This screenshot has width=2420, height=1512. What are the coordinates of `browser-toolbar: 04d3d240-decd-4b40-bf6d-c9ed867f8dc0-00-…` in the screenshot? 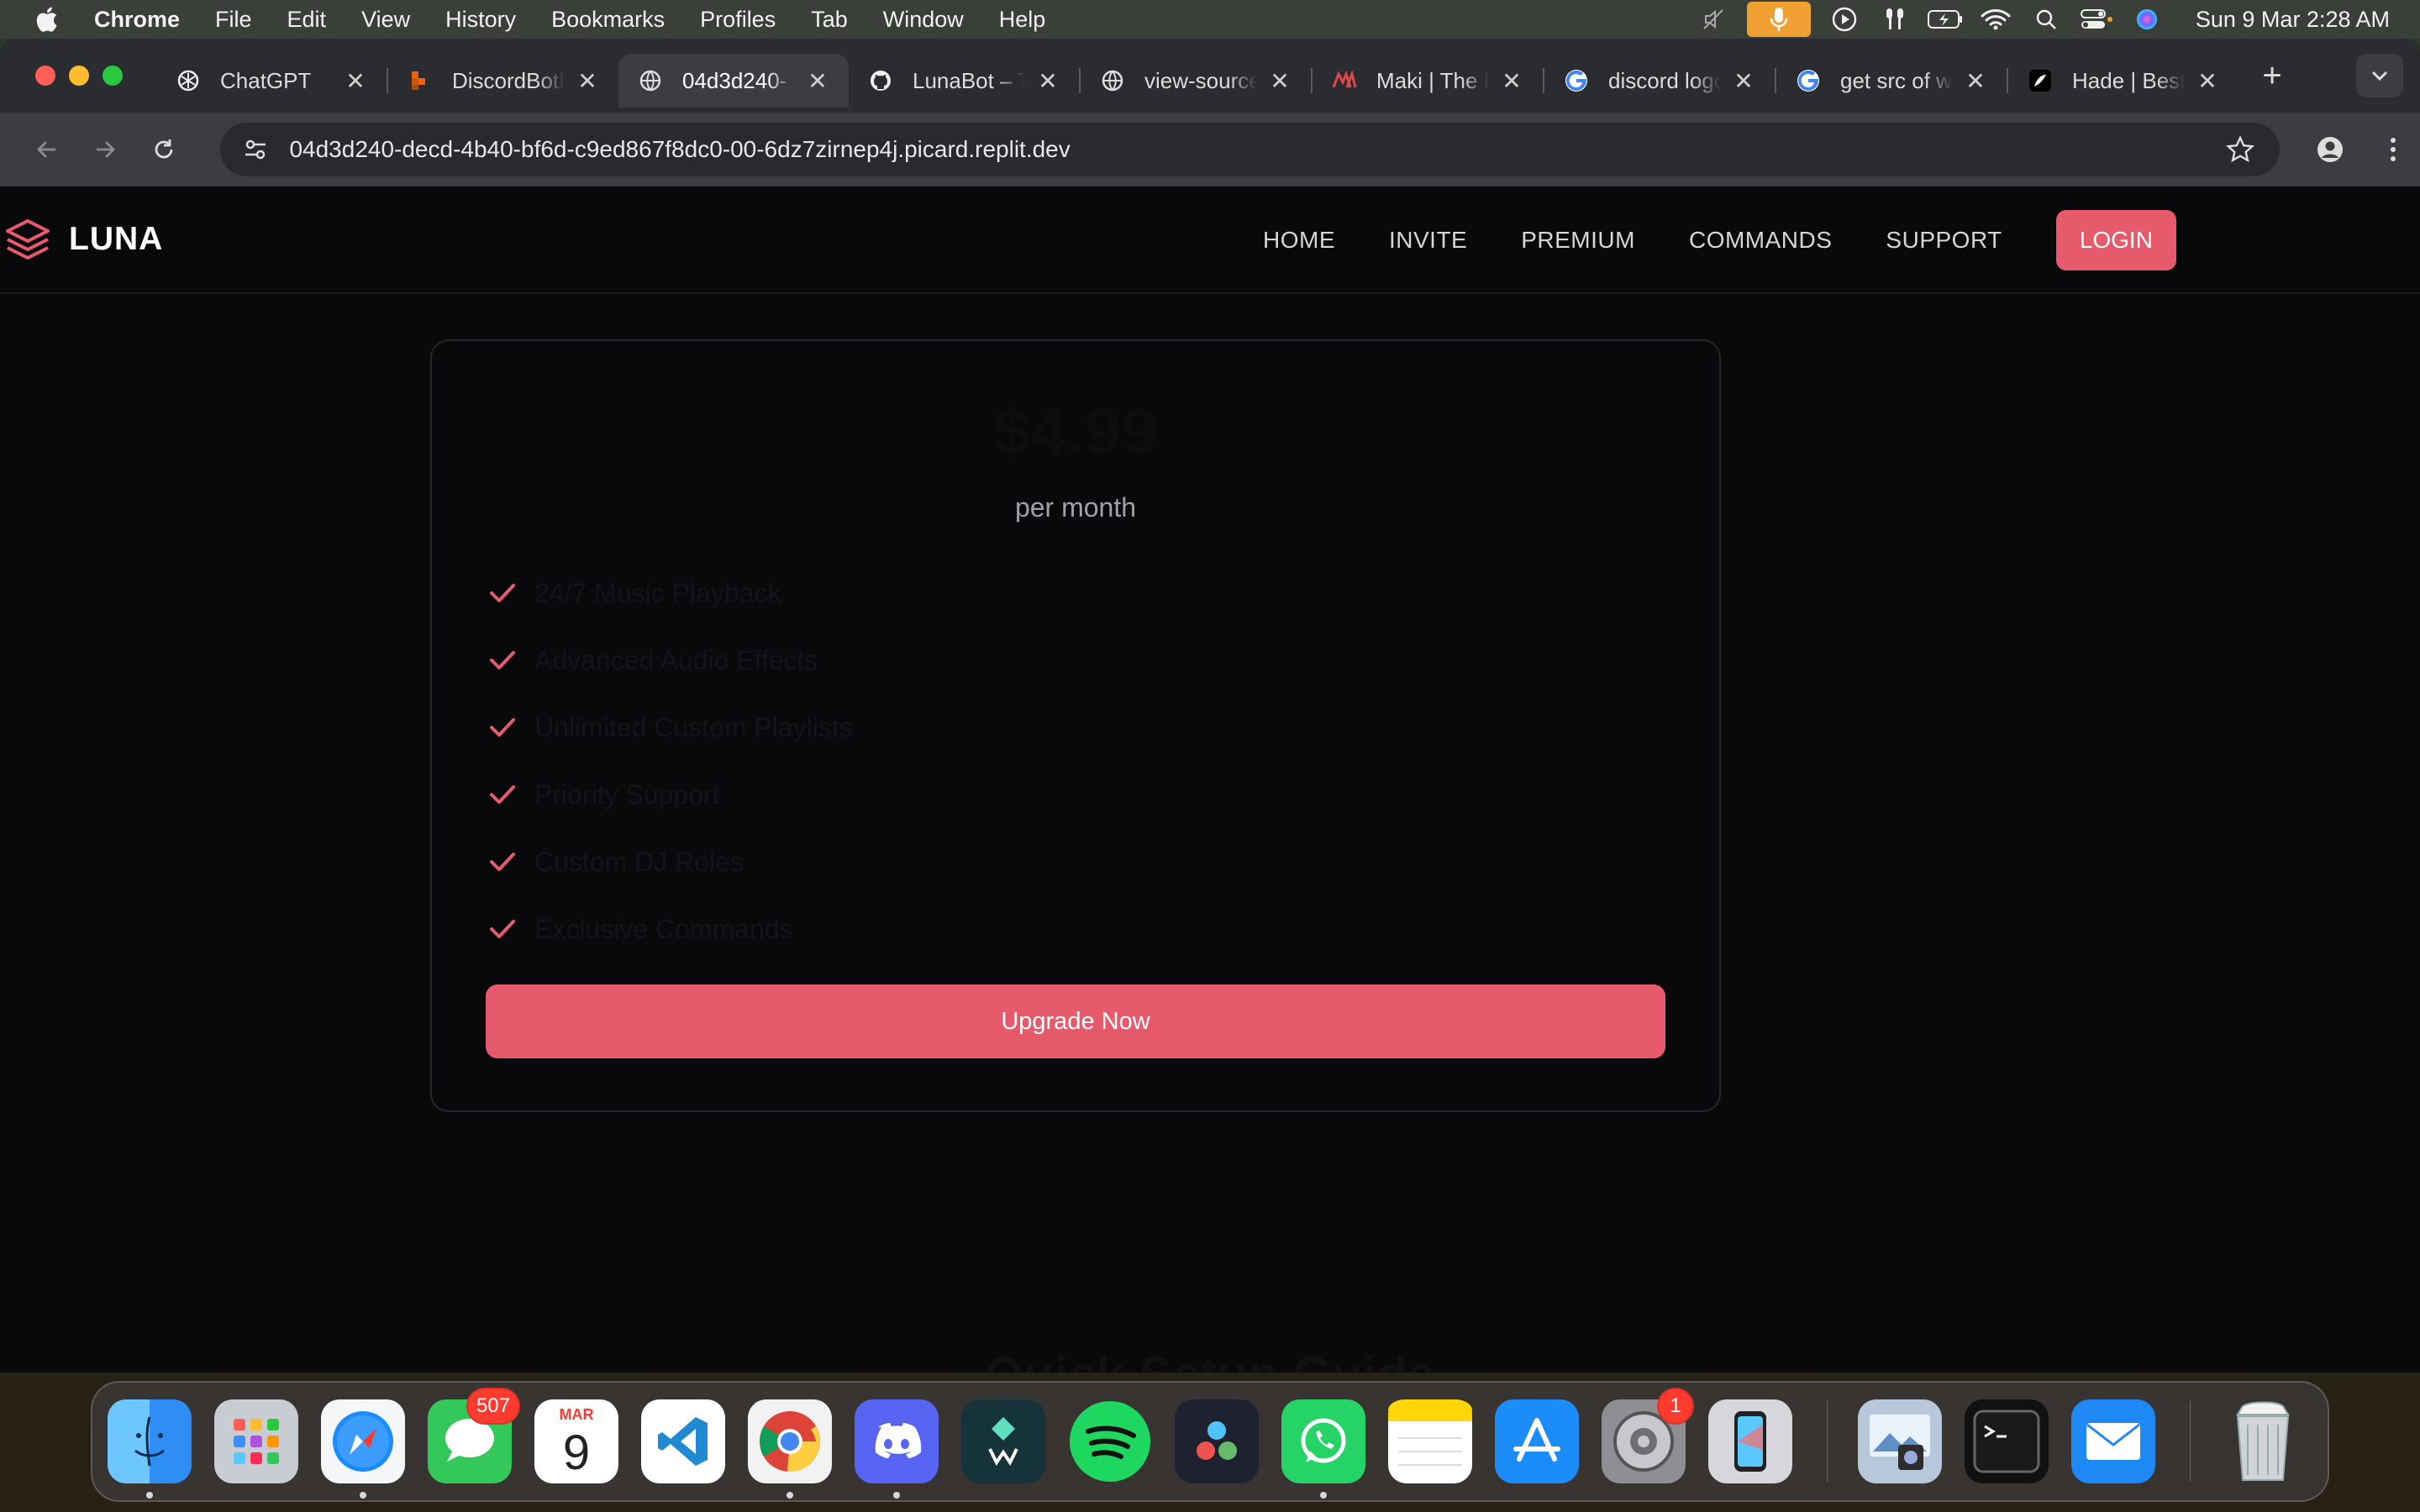 It's located at (1210, 149).